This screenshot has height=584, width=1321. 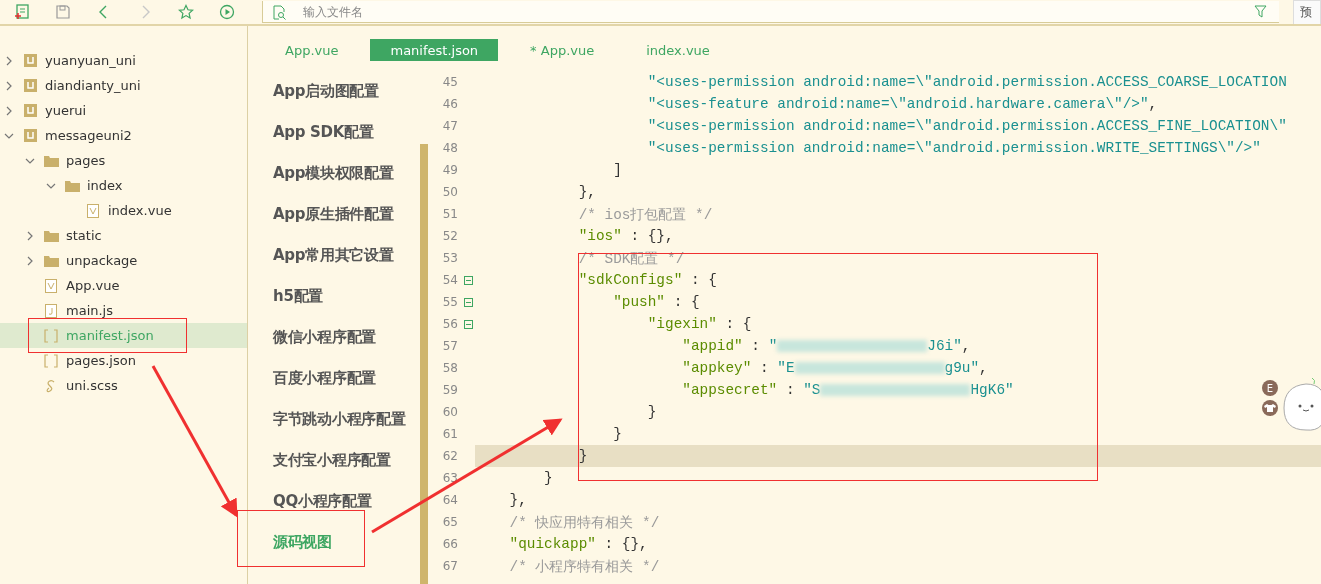 I want to click on tree-item: messageuni2, so click(x=123, y=135).